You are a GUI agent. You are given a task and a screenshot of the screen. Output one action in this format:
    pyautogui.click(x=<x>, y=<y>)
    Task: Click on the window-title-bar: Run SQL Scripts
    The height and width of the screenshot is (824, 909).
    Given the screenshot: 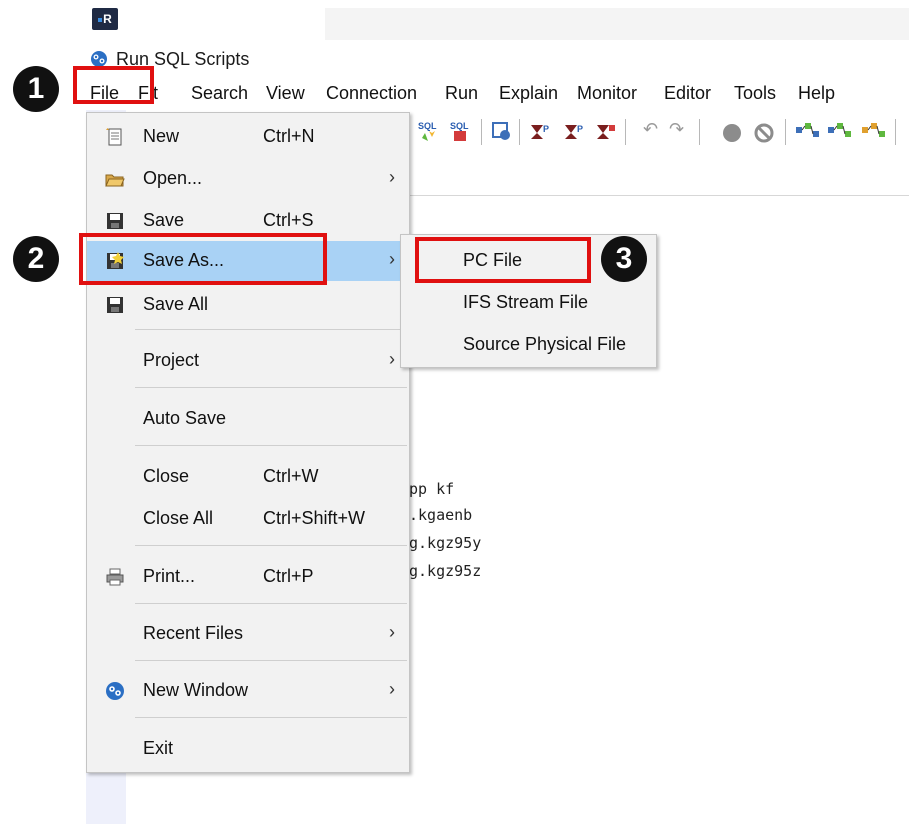 What is the action you would take?
    pyautogui.click(x=497, y=60)
    